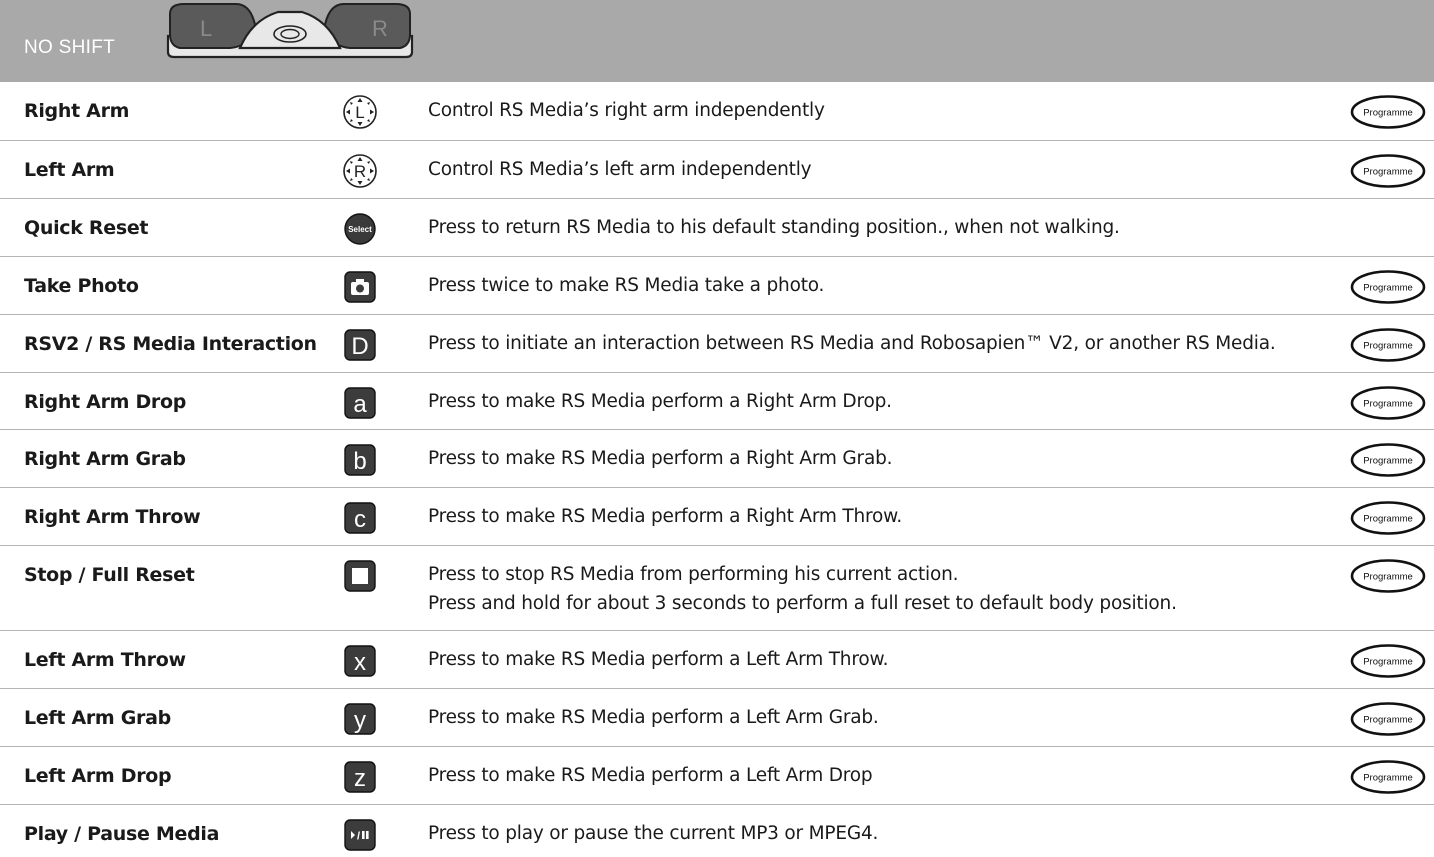 This screenshot has width=1434, height=857. What do you see at coordinates (122, 834) in the screenshot?
I see `action-name: Play / Pause Media` at bounding box center [122, 834].